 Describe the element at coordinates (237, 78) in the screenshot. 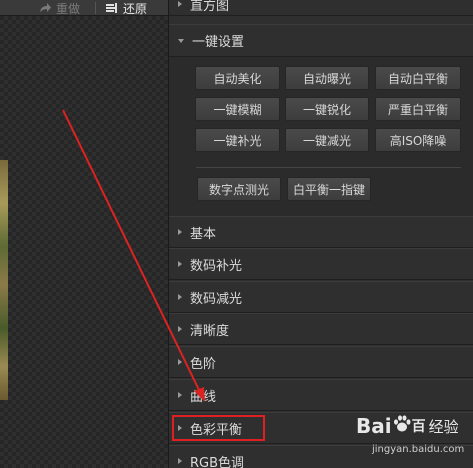

I see `auto-beautify-button: 自动美化` at that location.